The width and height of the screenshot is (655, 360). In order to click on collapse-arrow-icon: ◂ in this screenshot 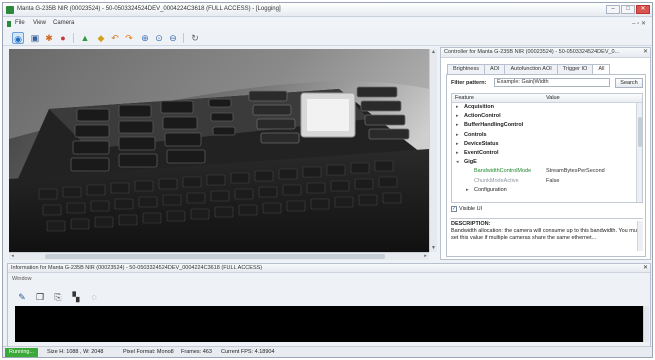, I will do `click(457, 162)`.